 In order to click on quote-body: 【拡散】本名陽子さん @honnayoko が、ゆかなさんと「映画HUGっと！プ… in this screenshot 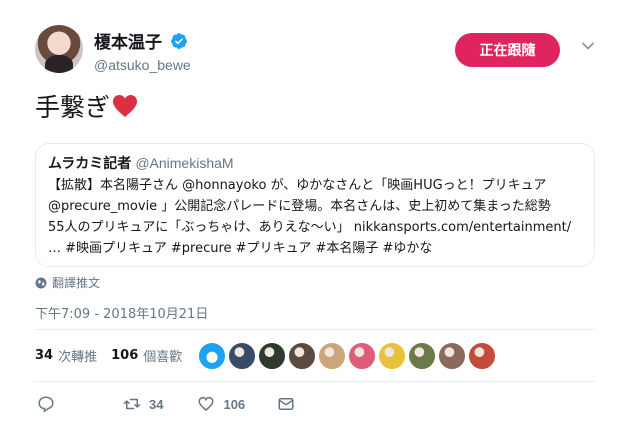, I will do `click(310, 217)`.